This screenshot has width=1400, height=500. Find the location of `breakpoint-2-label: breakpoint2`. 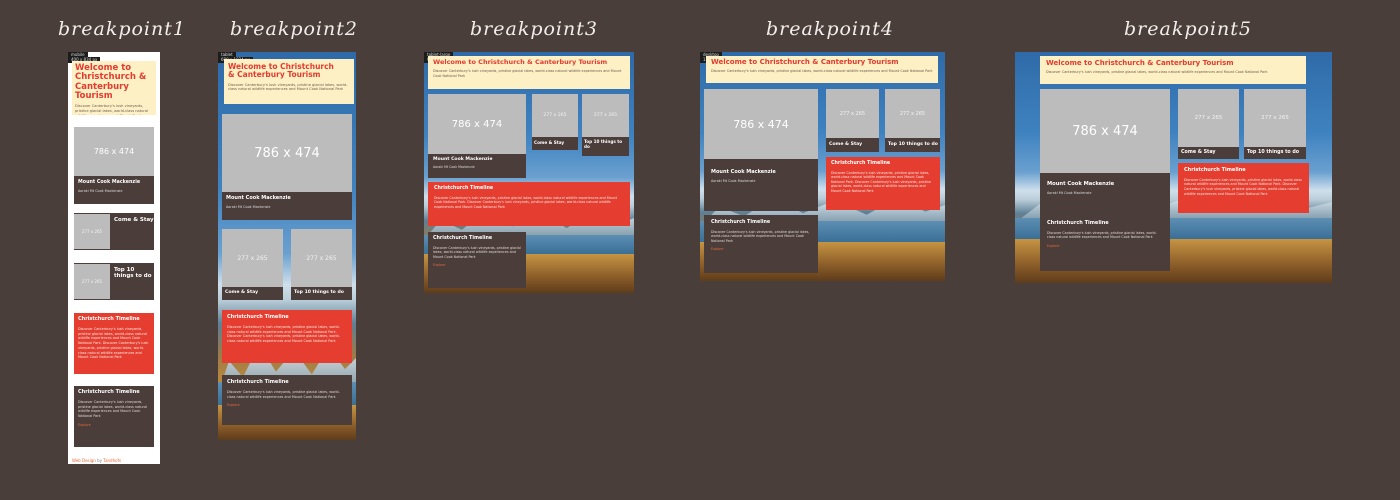

breakpoint-2-label: breakpoint2 is located at coordinates (294, 29).